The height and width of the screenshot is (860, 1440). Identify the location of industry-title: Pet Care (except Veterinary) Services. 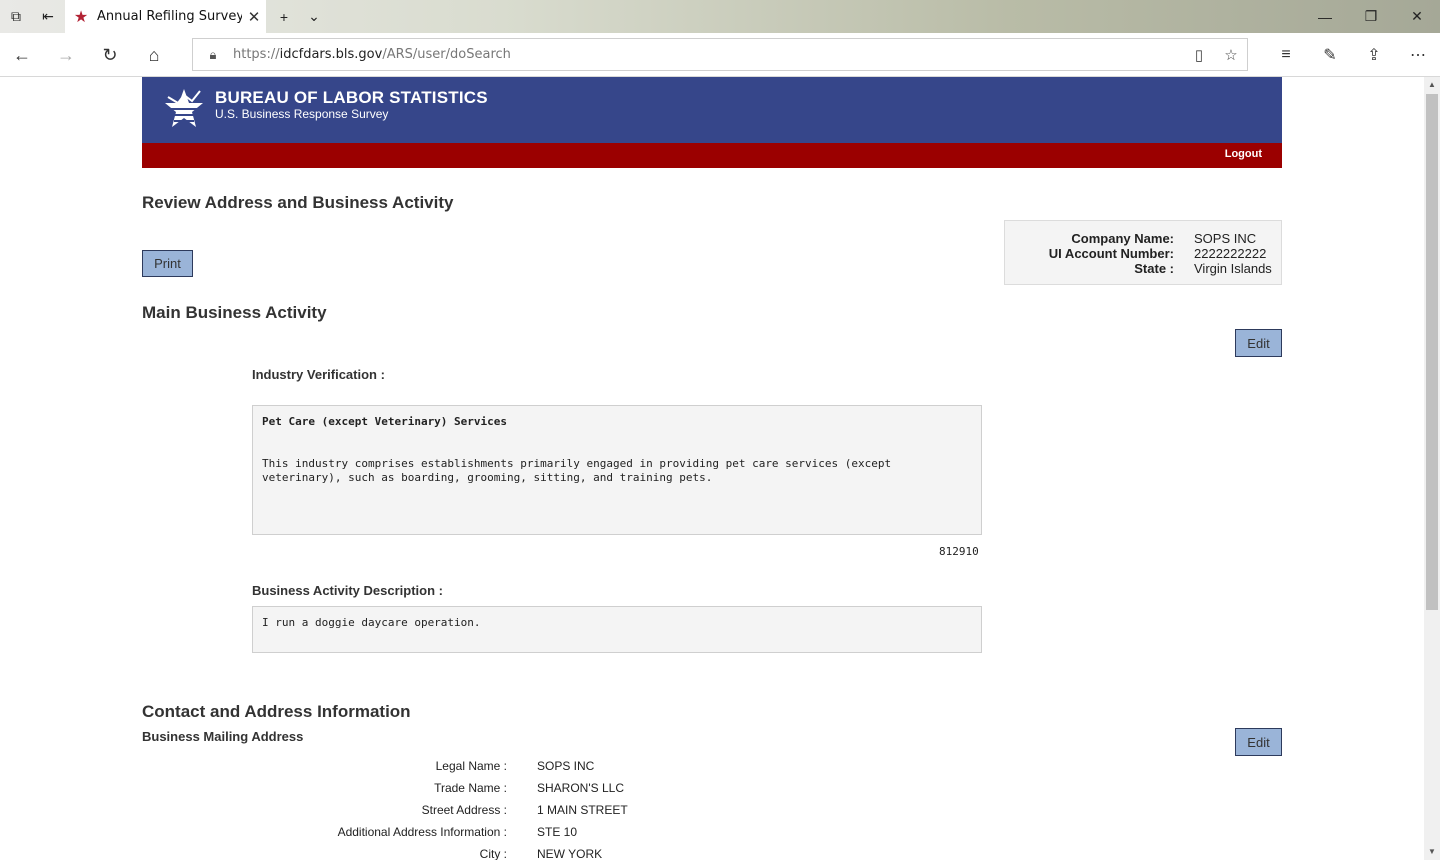
(385, 421).